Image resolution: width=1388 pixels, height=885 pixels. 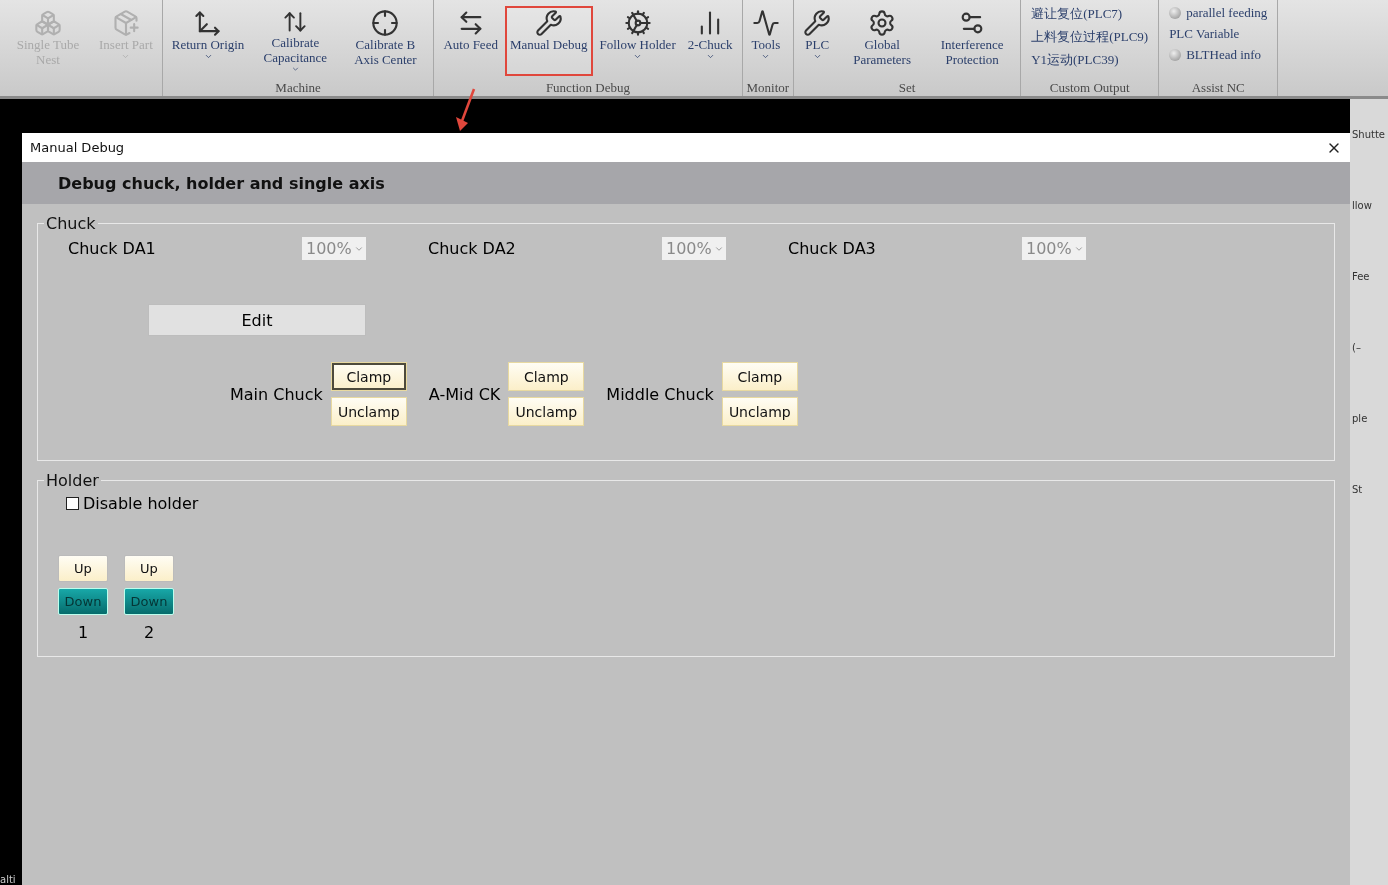 I want to click on ribbon-link: Y1运动(PLC39), so click(x=1090, y=60).